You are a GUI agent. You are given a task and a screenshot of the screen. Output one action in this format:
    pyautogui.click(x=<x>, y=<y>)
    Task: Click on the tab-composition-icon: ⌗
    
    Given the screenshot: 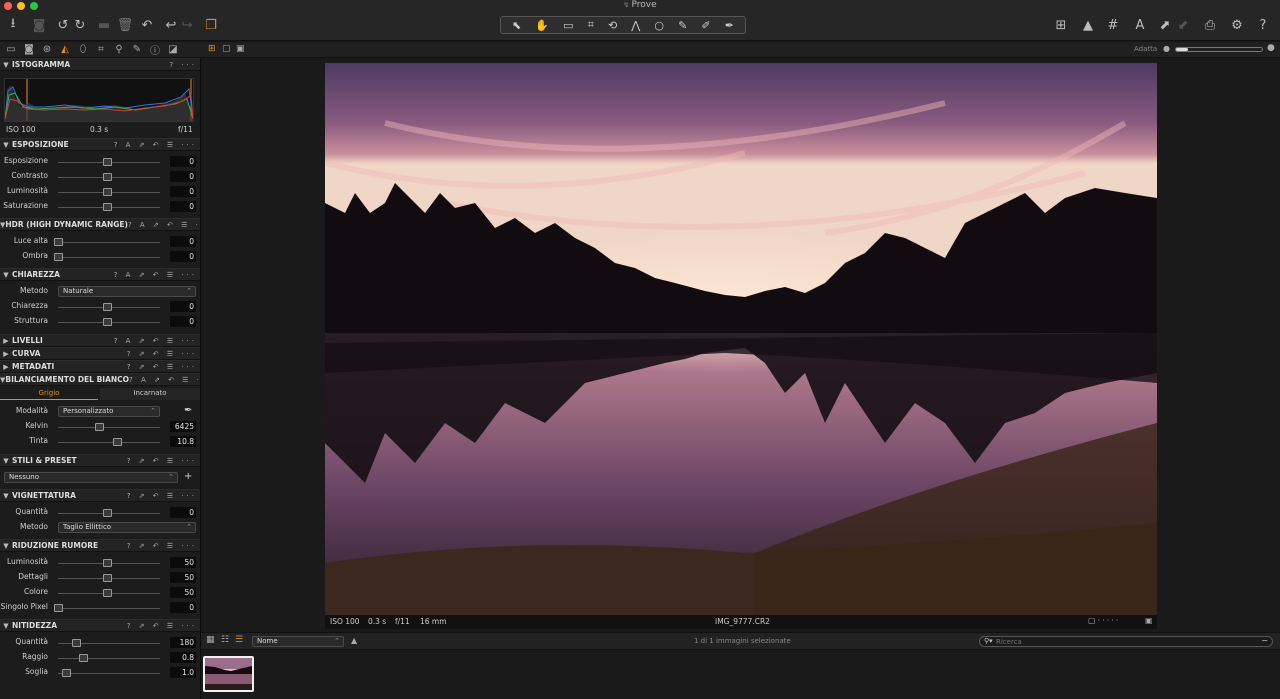 What is the action you would take?
    pyautogui.click(x=101, y=49)
    